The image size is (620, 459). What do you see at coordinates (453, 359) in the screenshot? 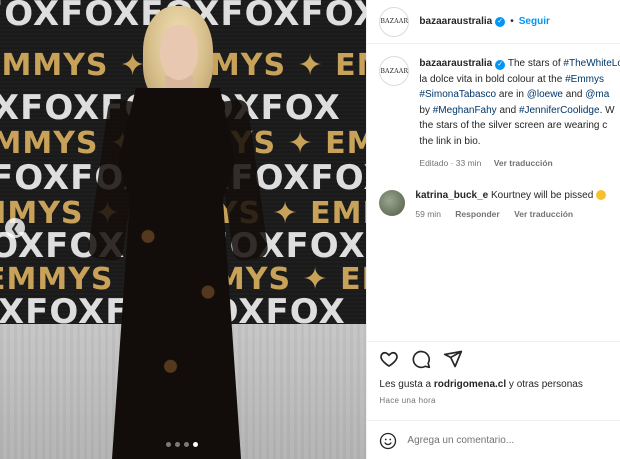
I see `share-icon` at bounding box center [453, 359].